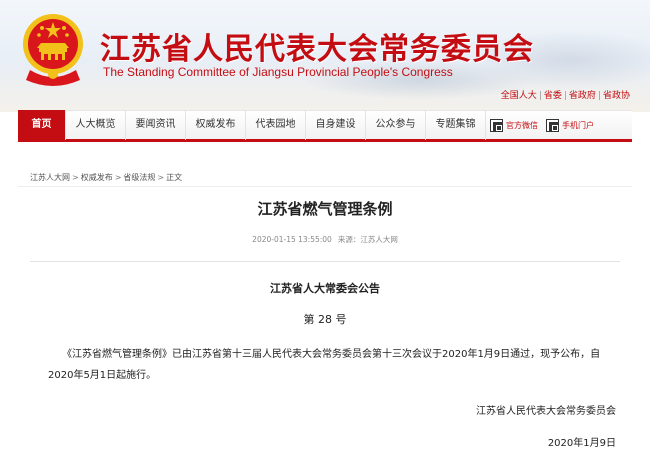 The width and height of the screenshot is (650, 458). Describe the element at coordinates (96, 125) in the screenshot. I see `nav-item-overview: 人大概览` at that location.